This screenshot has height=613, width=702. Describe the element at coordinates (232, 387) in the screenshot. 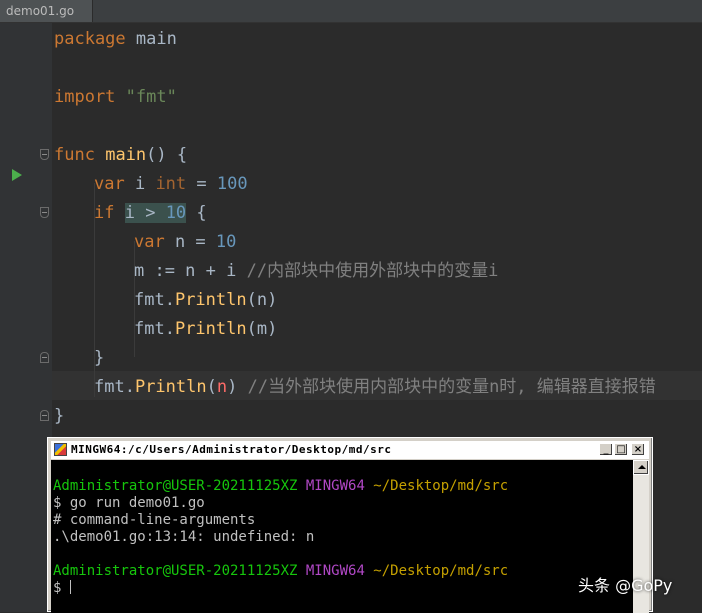

I see `code-text: )` at that location.